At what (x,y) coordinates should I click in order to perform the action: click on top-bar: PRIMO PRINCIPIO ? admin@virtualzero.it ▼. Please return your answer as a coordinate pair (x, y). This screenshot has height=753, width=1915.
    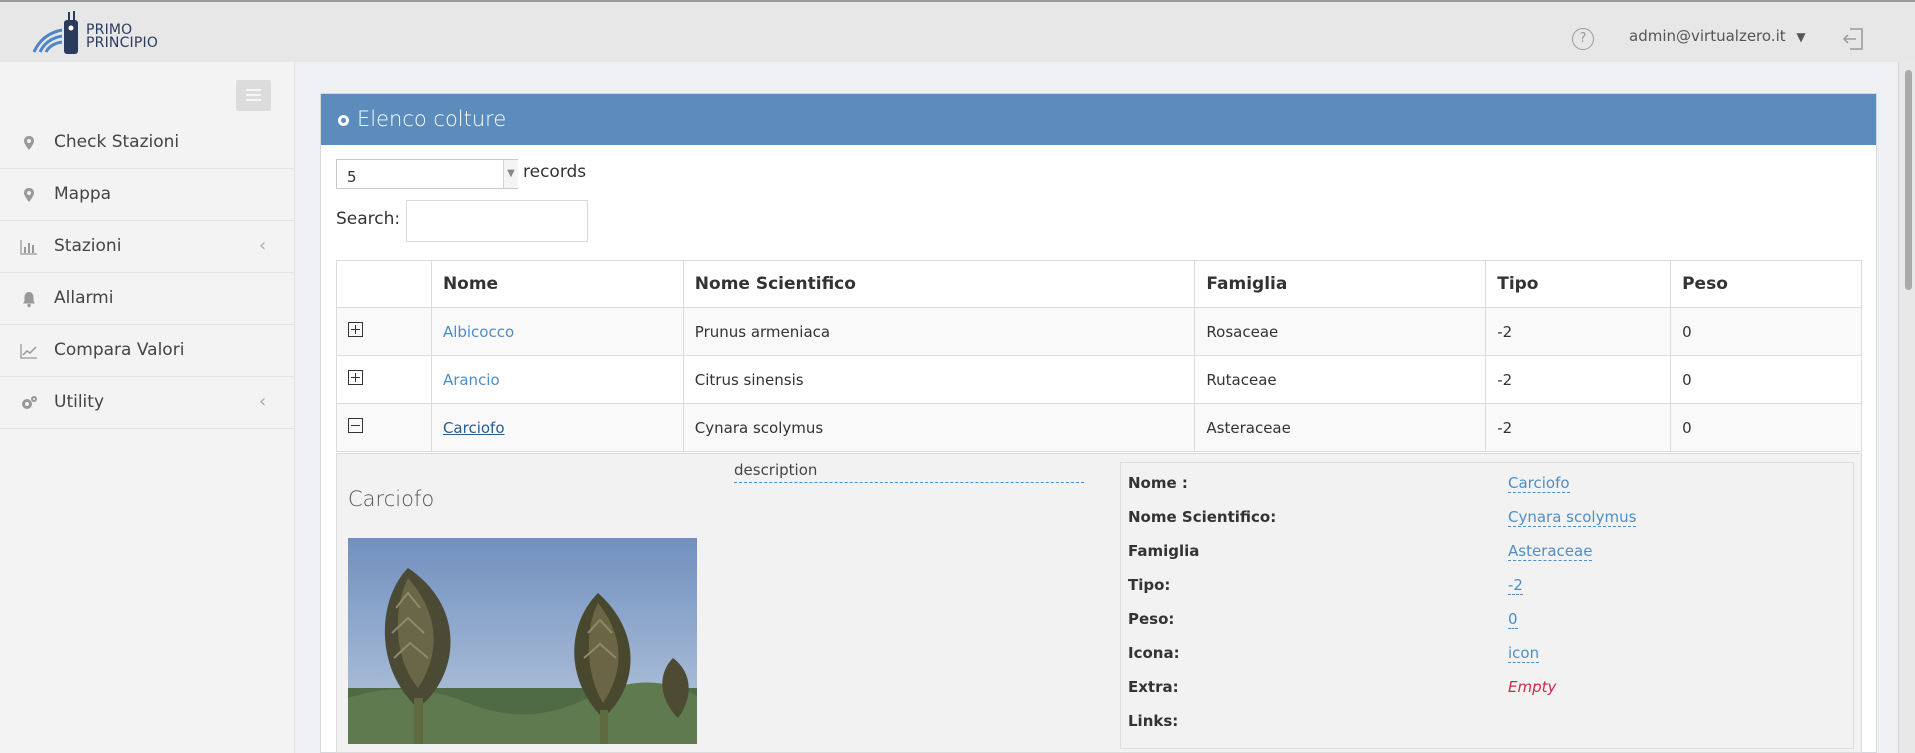
    Looking at the image, I should click on (957, 31).